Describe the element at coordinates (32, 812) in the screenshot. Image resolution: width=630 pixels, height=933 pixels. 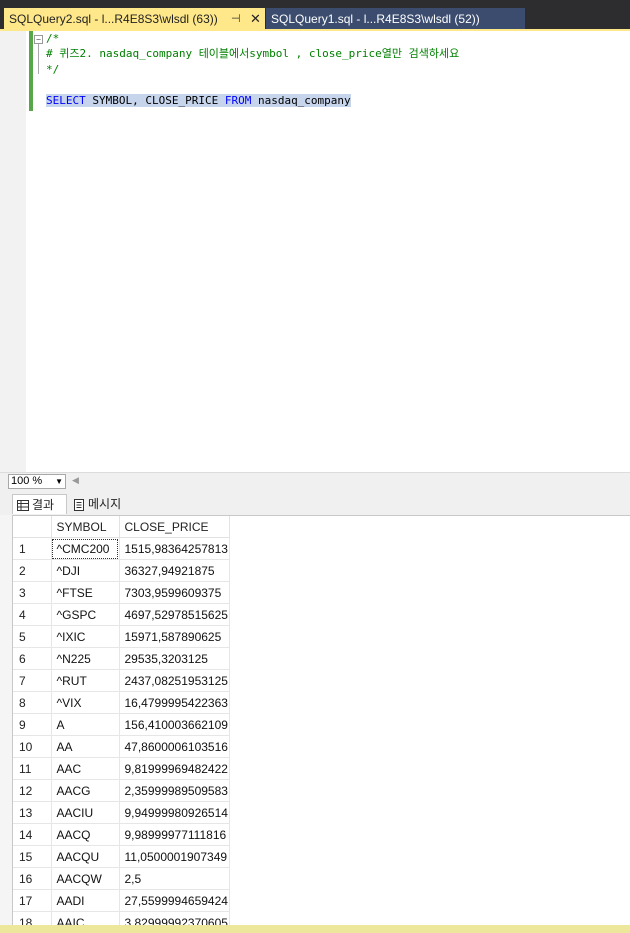
I see `row-number: 13` at that location.